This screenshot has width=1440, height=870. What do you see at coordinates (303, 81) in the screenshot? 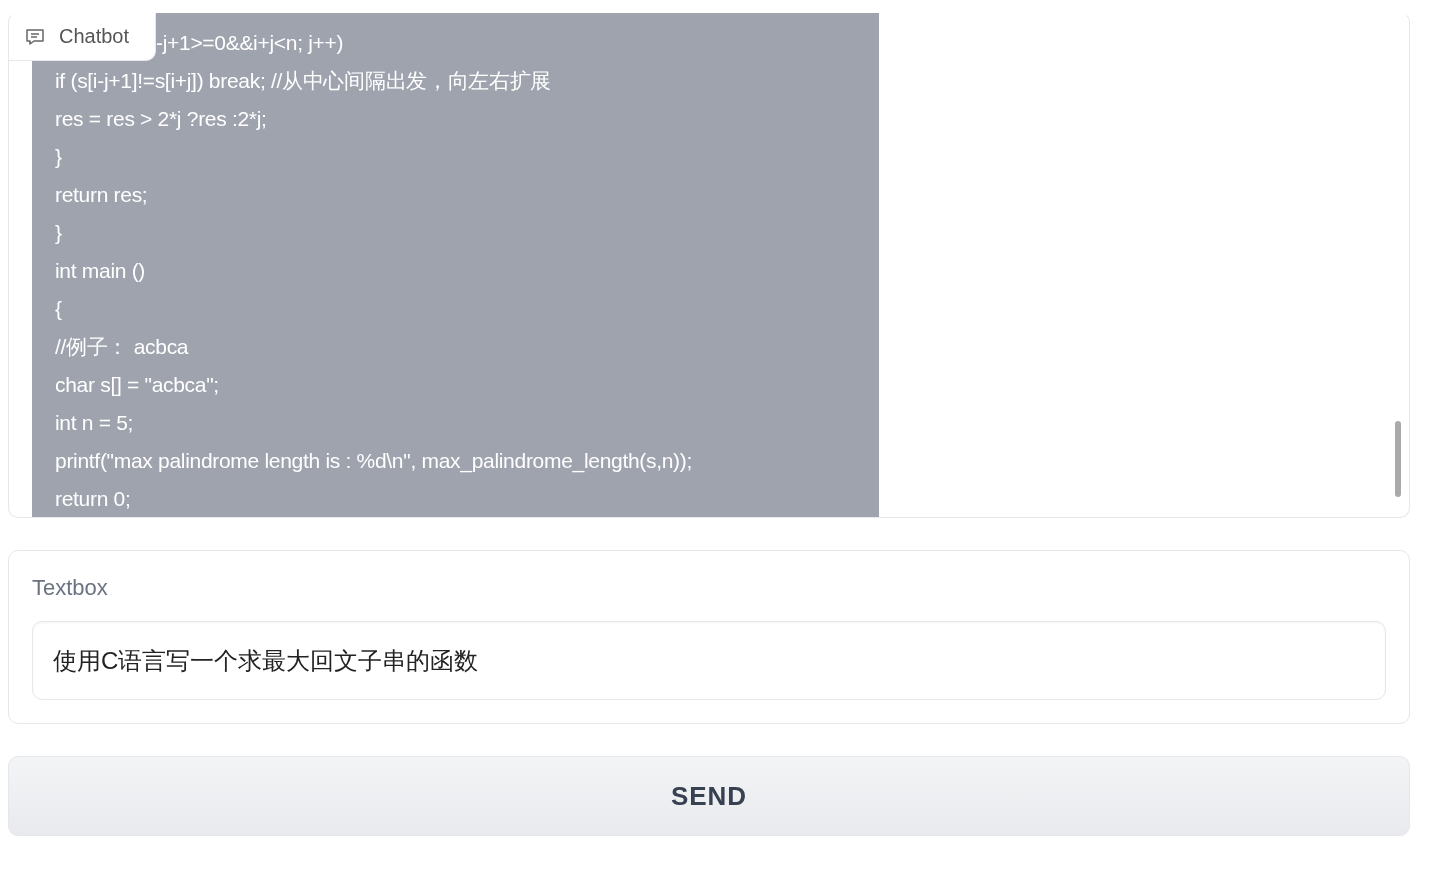
I see `code-line: if (s[i-j+1]!=s[i+j]) break; //从中心间隔出发，向左右扩展` at bounding box center [303, 81].